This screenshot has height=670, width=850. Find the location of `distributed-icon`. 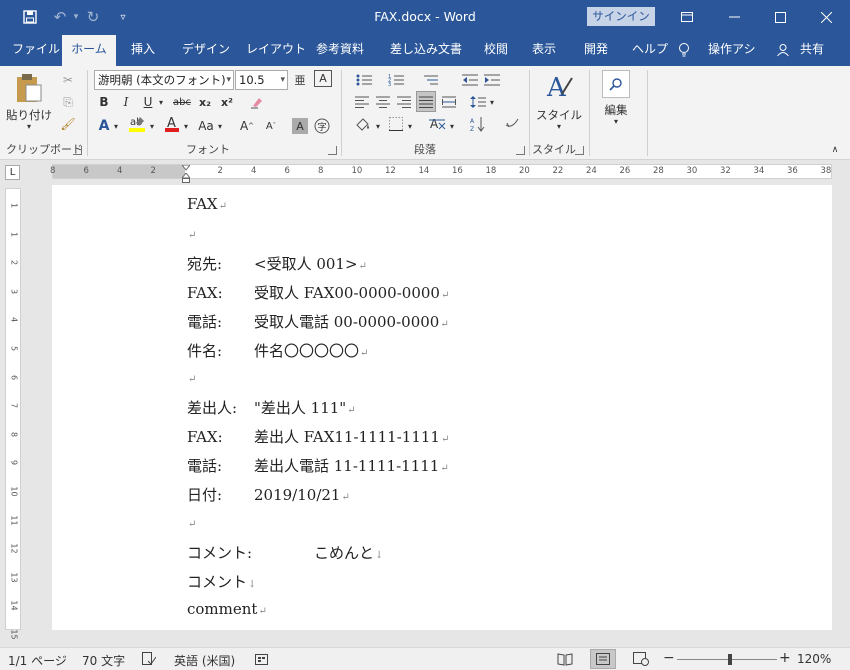

distributed-icon is located at coordinates (449, 102).